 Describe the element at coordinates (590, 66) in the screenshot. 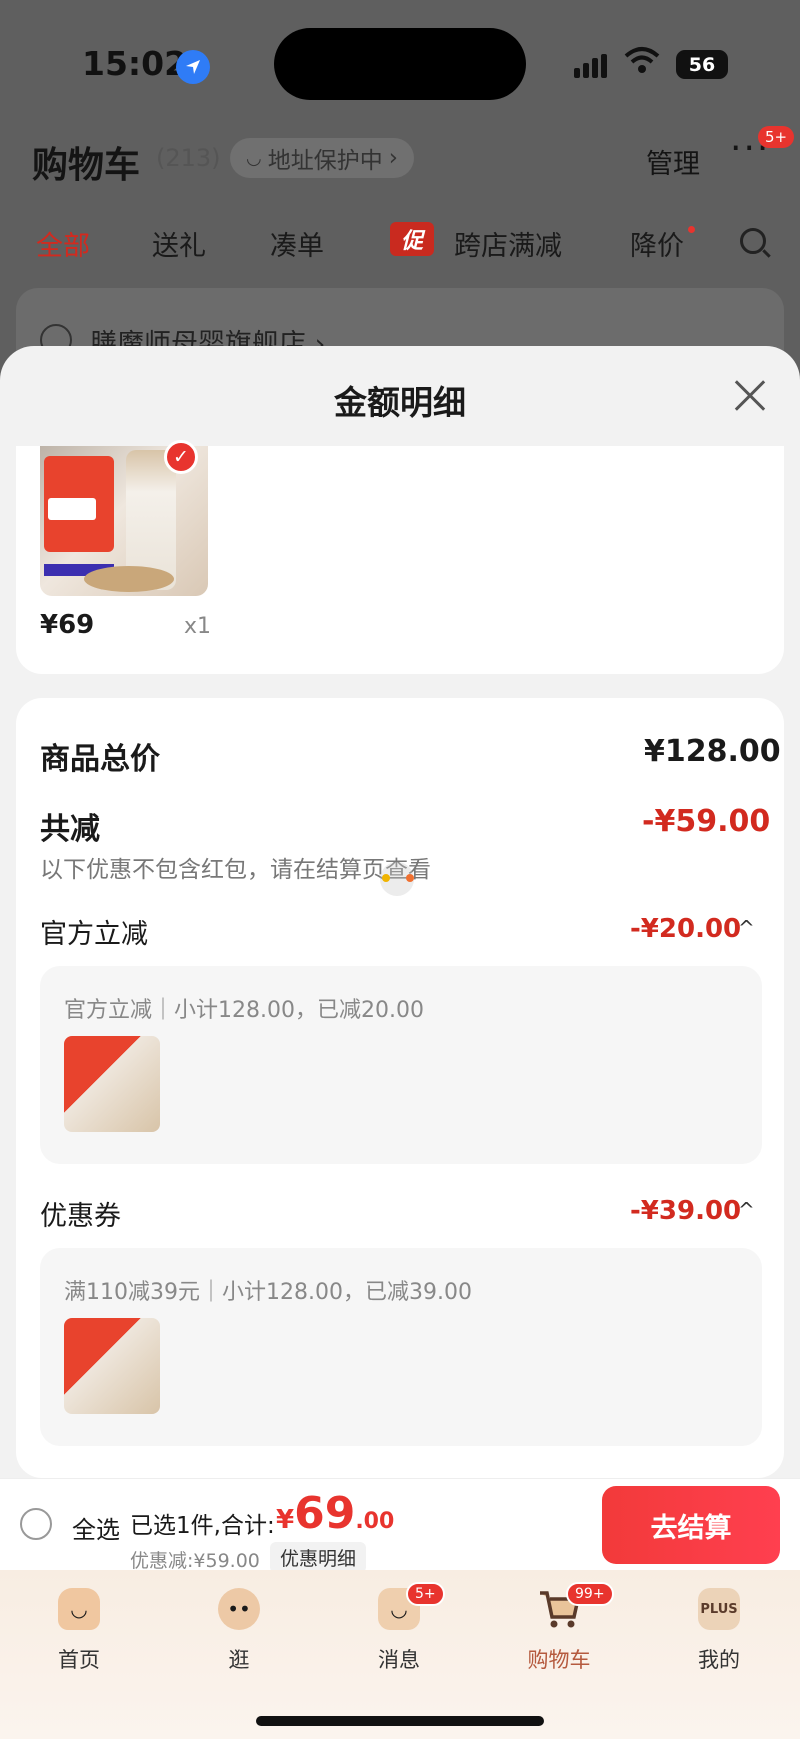

I see `cellular-signal-icon` at that location.